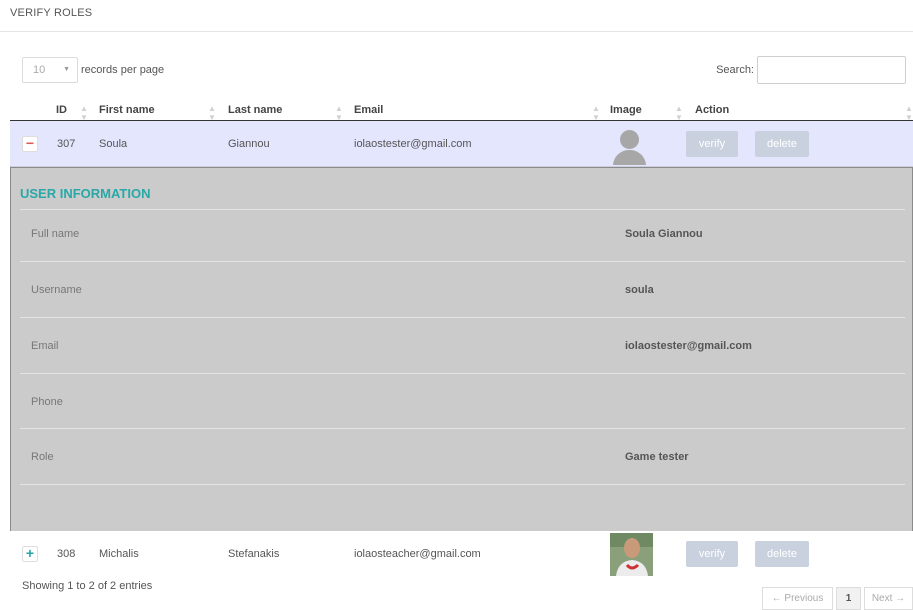 This screenshot has width=913, height=610. I want to click on phone-label: Phone, so click(47, 402).